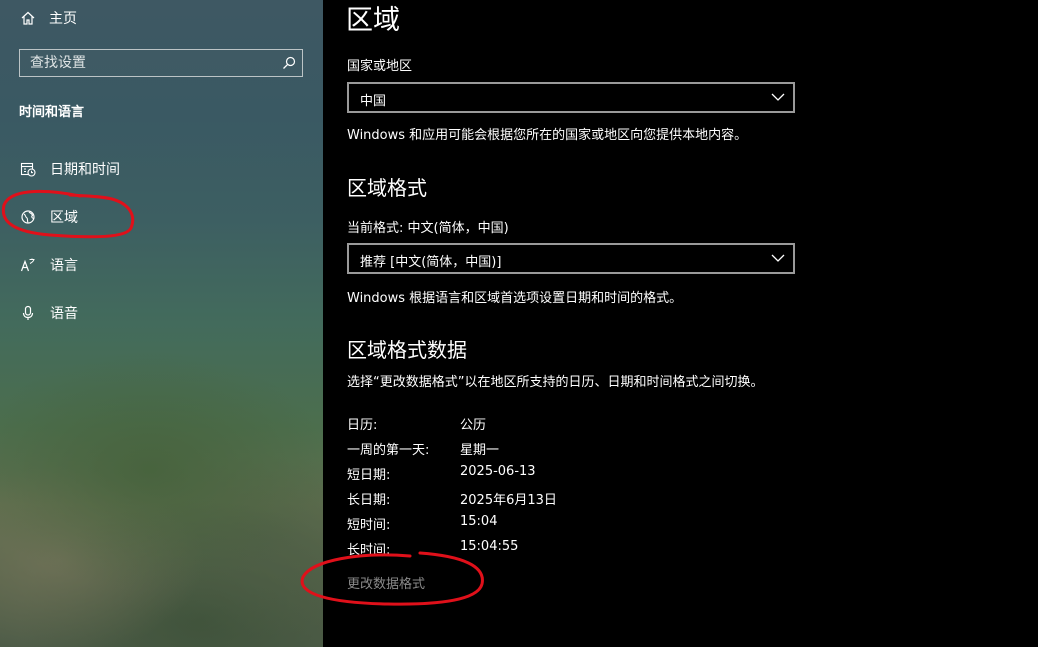 This screenshot has height=647, width=1038. Describe the element at coordinates (388, 450) in the screenshot. I see `format-row-key: 一周的第一天:` at that location.